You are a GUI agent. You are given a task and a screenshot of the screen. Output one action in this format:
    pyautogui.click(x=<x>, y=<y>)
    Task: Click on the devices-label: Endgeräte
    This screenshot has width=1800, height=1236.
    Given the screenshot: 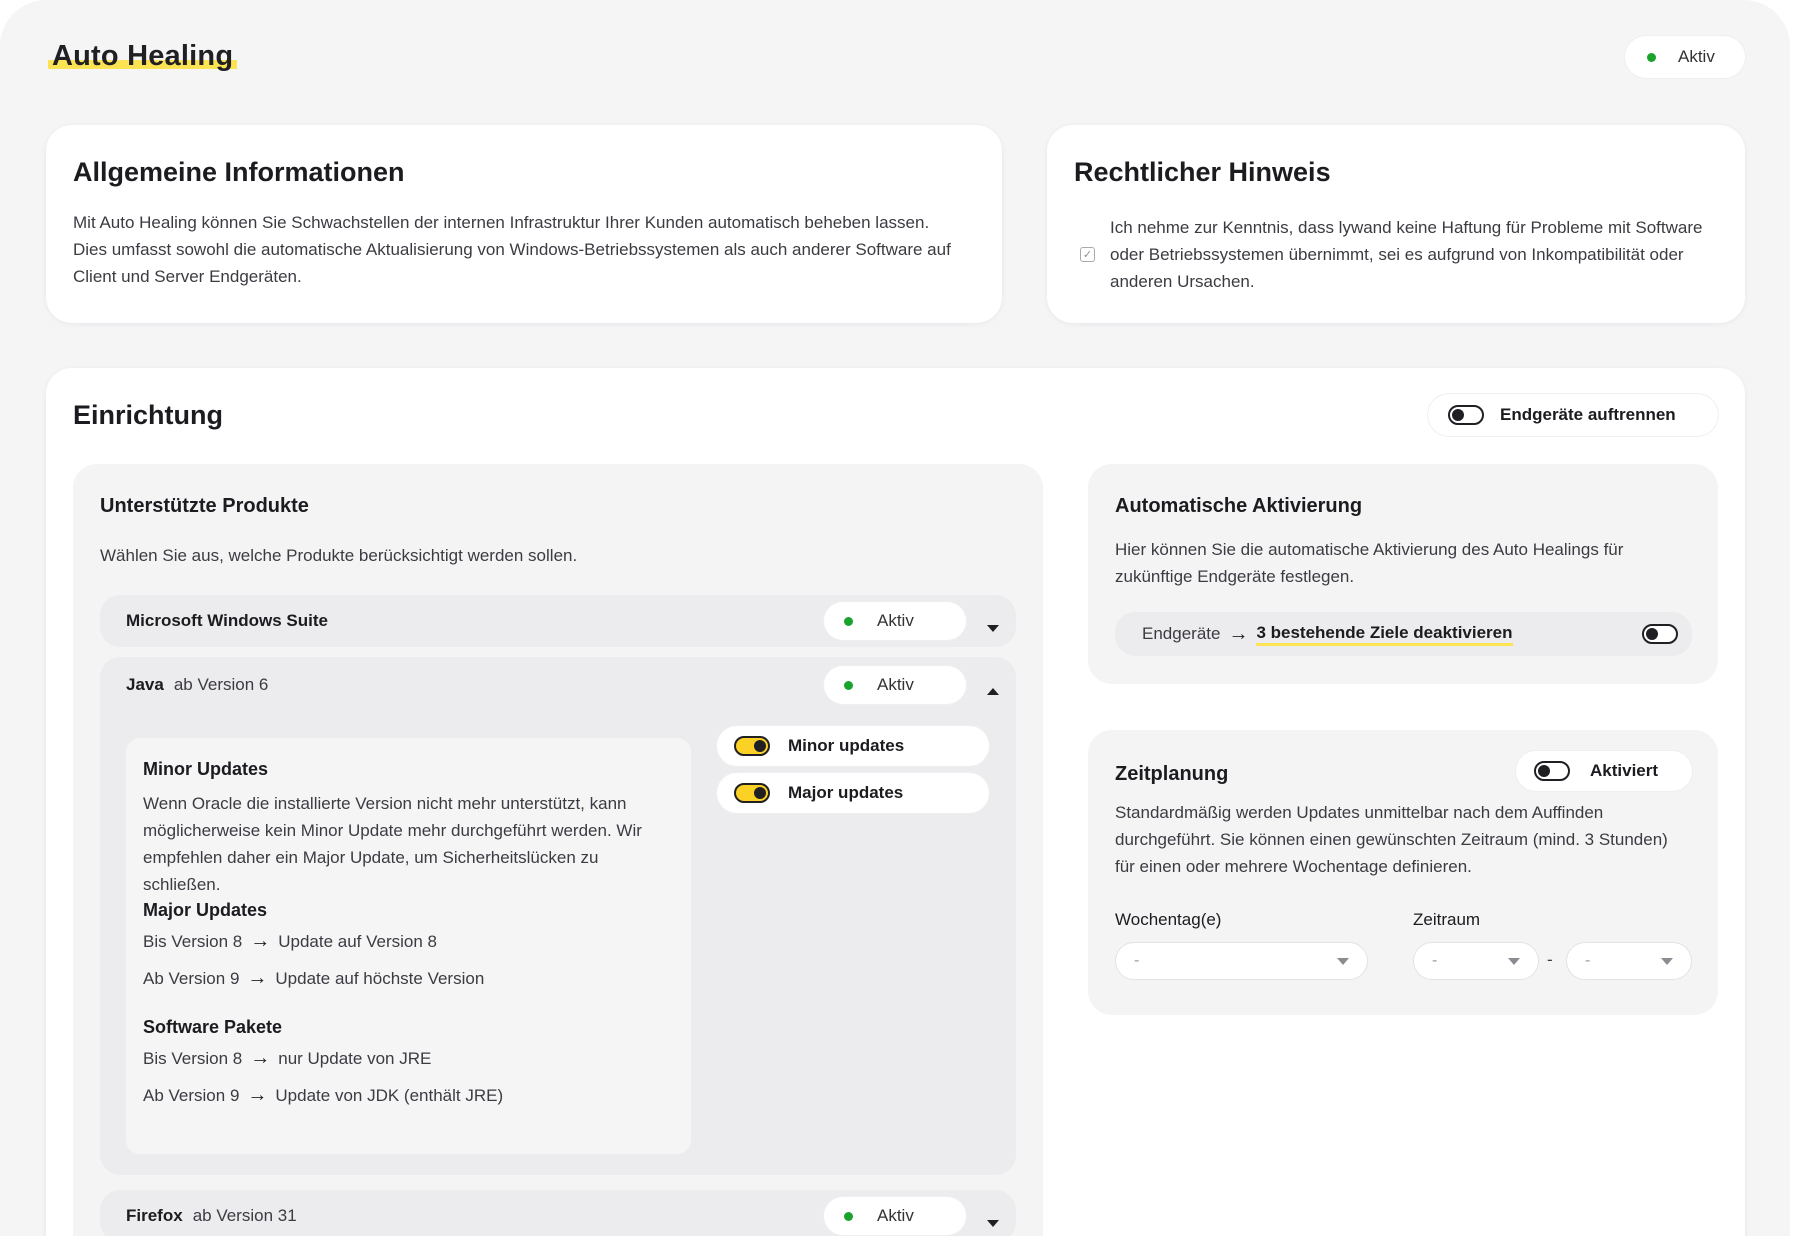 What is the action you would take?
    pyautogui.click(x=1181, y=633)
    